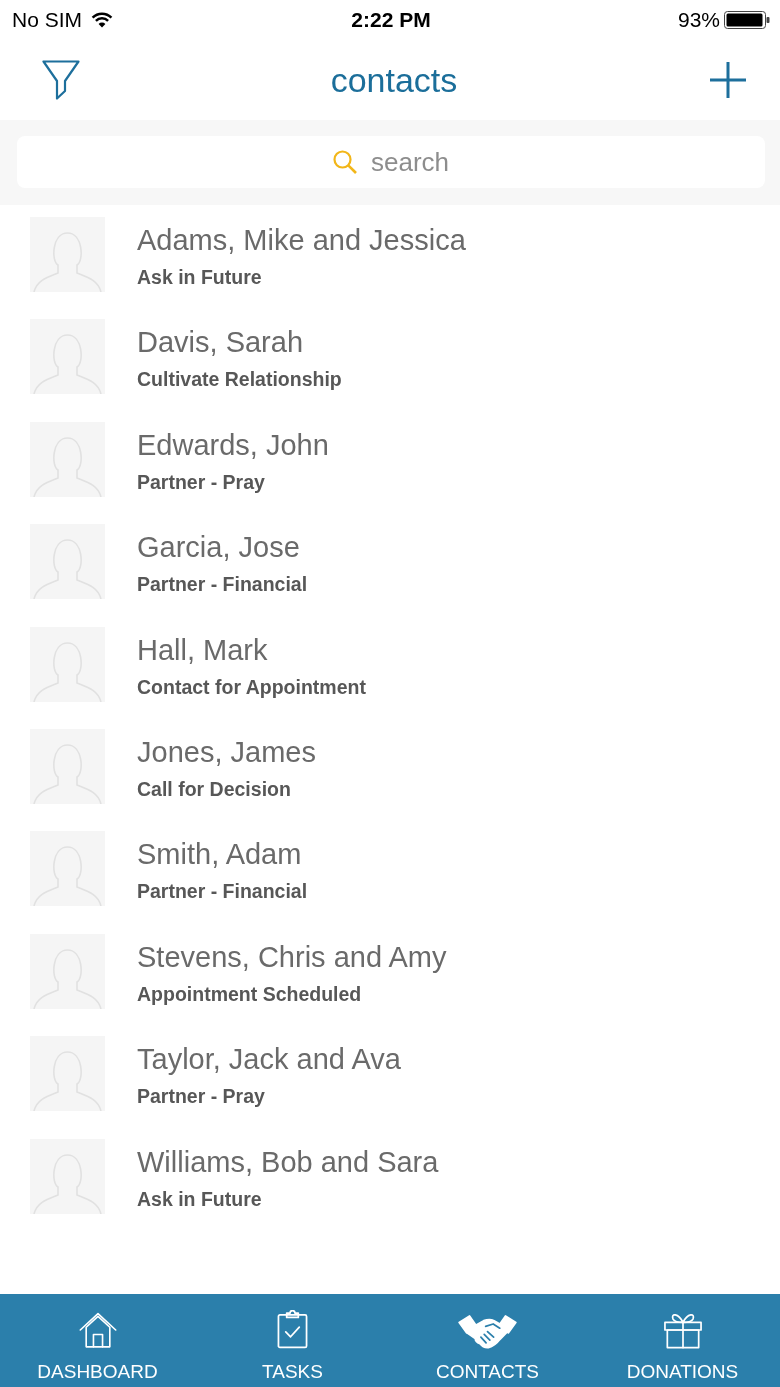 The width and height of the screenshot is (780, 1387). What do you see at coordinates (203, 650) in the screenshot?
I see `contact-name: Hall, Mark` at bounding box center [203, 650].